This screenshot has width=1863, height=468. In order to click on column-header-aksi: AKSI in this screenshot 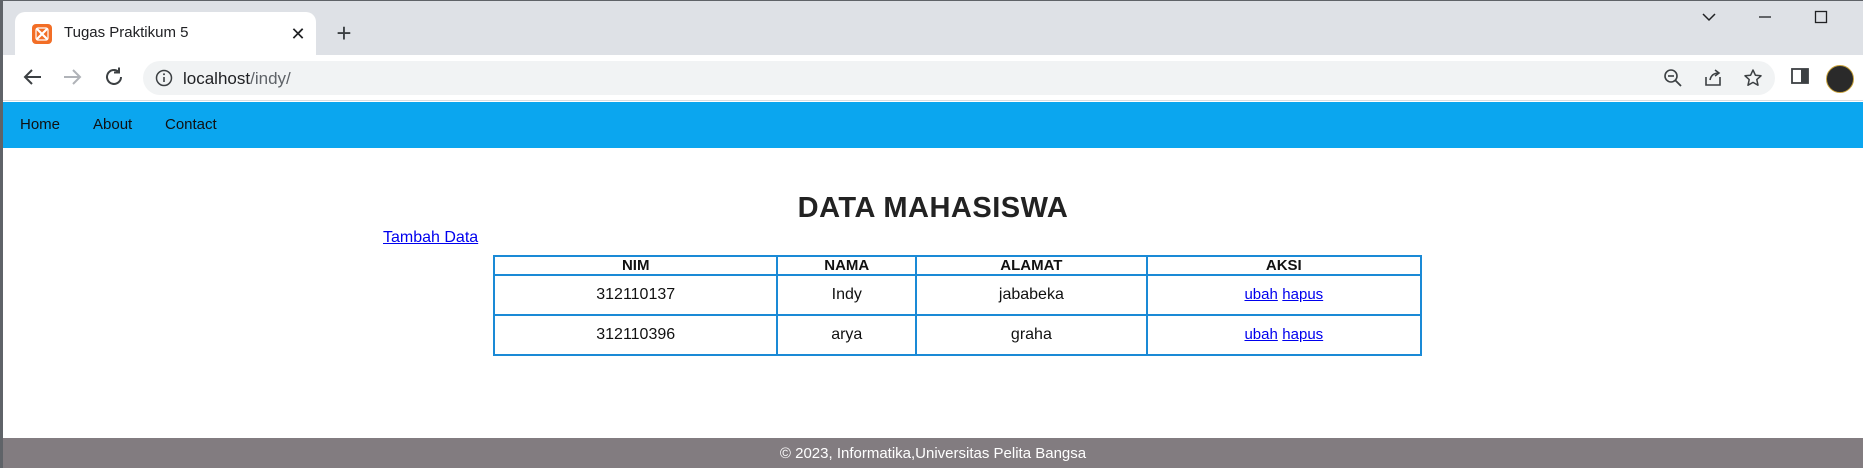, I will do `click(1284, 266)`.